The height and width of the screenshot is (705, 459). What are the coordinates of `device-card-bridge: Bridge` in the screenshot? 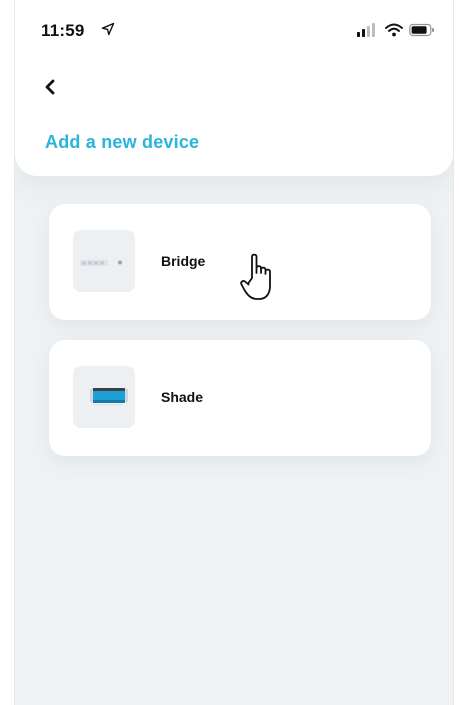 It's located at (240, 262).